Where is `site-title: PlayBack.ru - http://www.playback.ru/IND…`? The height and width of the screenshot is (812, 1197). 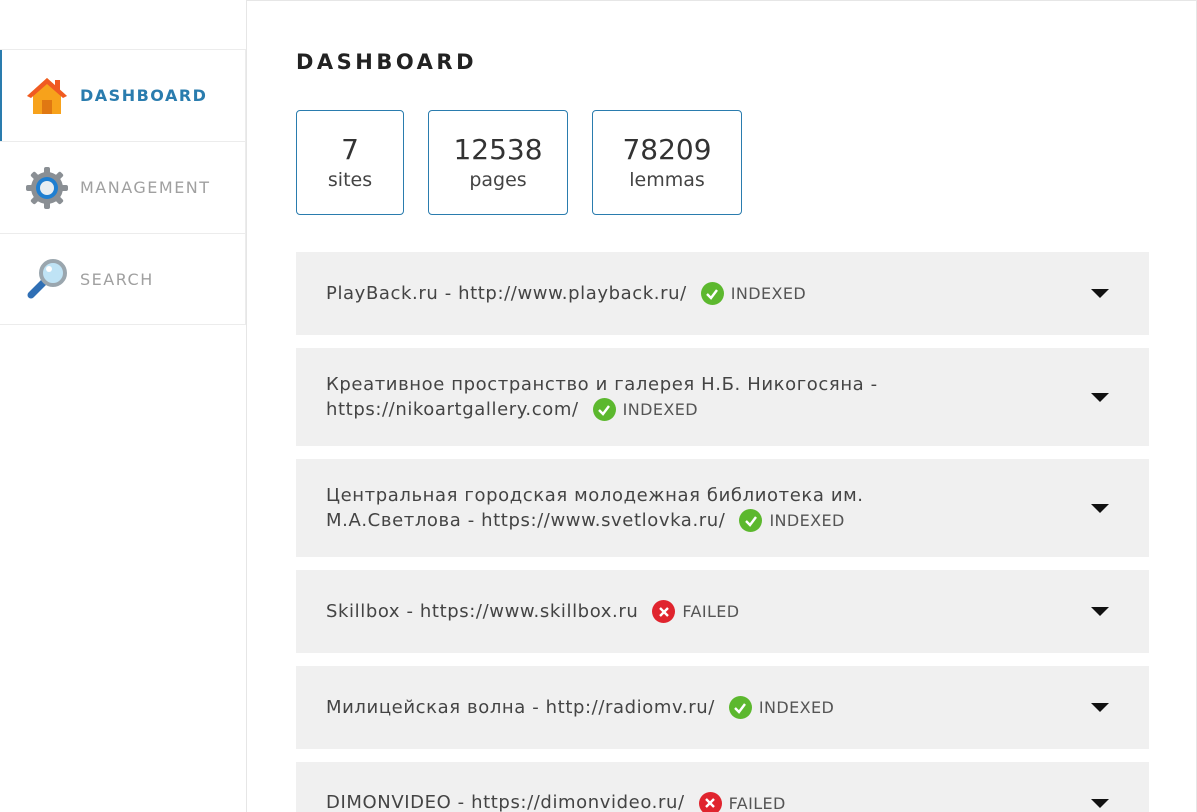
site-title: PlayBack.ru - http://www.playback.ru/IND… is located at coordinates (708, 294).